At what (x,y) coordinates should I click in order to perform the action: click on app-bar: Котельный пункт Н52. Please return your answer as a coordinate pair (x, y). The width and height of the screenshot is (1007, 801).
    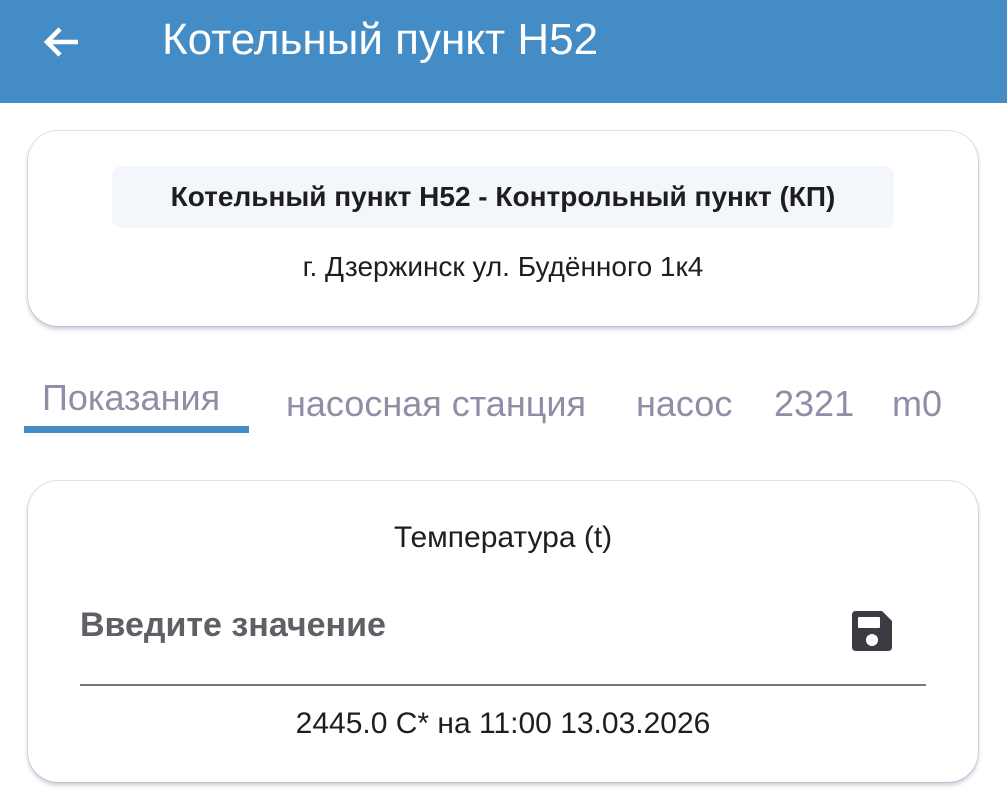
    Looking at the image, I should click on (503, 51).